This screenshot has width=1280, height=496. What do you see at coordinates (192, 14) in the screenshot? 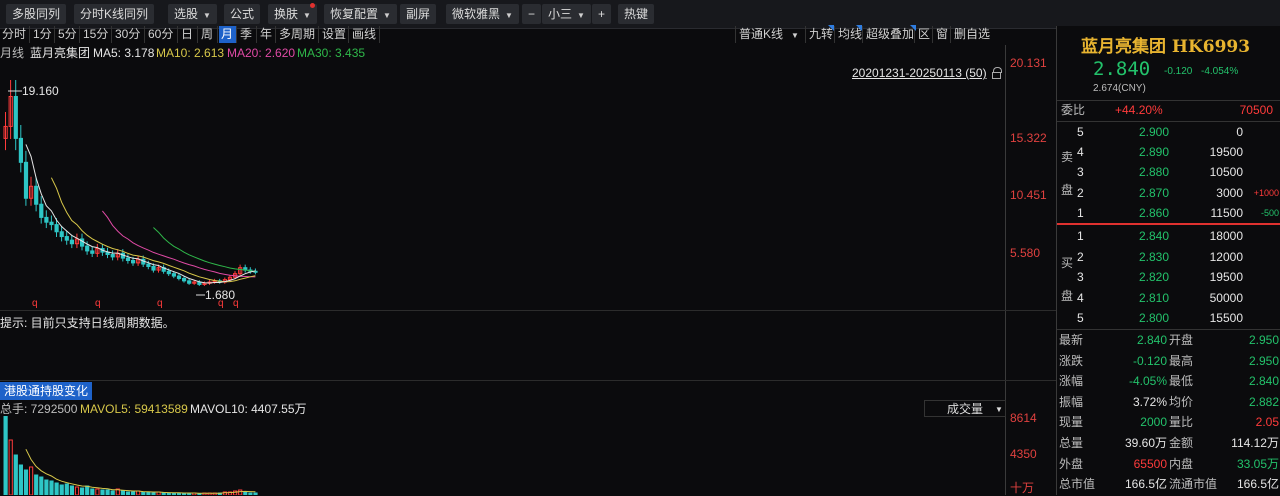
I see `stock-picker-button: 选股 ▼` at bounding box center [192, 14].